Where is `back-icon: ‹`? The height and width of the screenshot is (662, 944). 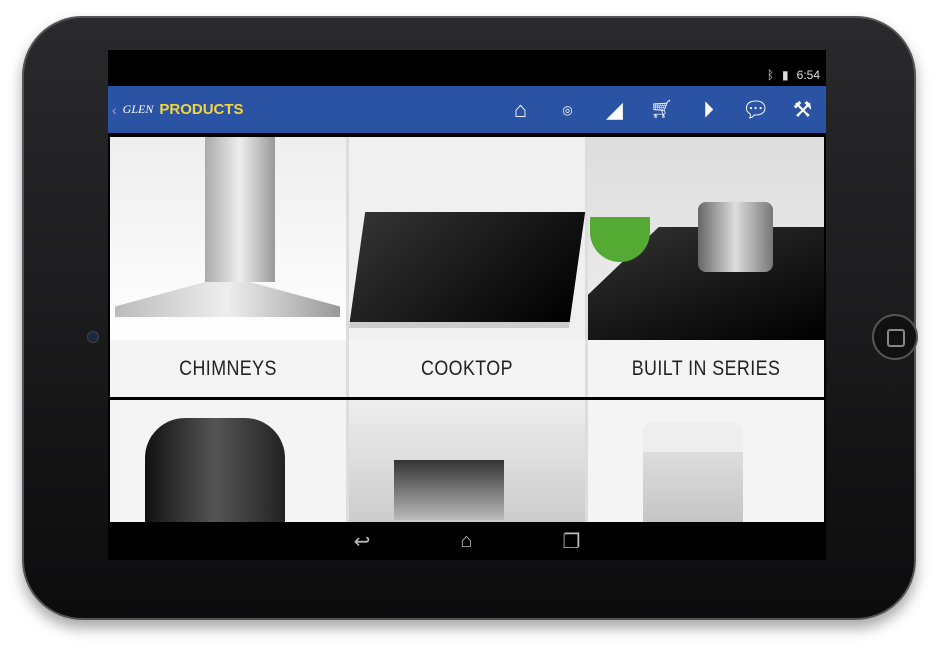
back-icon: ‹ is located at coordinates (114, 110).